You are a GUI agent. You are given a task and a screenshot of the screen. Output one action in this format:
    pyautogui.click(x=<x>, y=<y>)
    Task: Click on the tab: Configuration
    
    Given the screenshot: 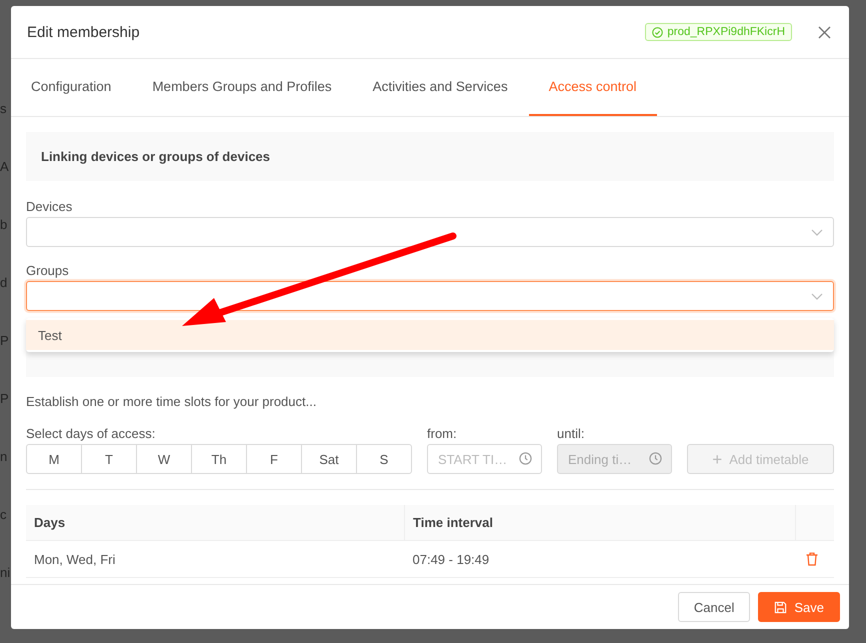 What is the action you would take?
    pyautogui.click(x=71, y=87)
    